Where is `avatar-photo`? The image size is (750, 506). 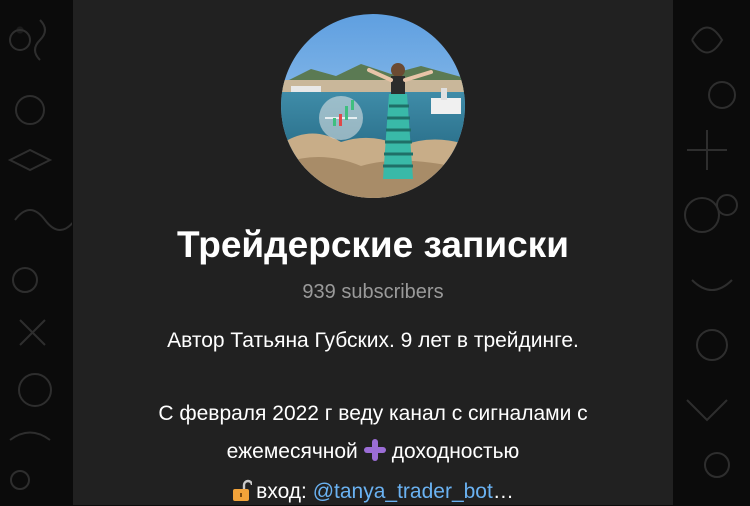 avatar-photo is located at coordinates (373, 106).